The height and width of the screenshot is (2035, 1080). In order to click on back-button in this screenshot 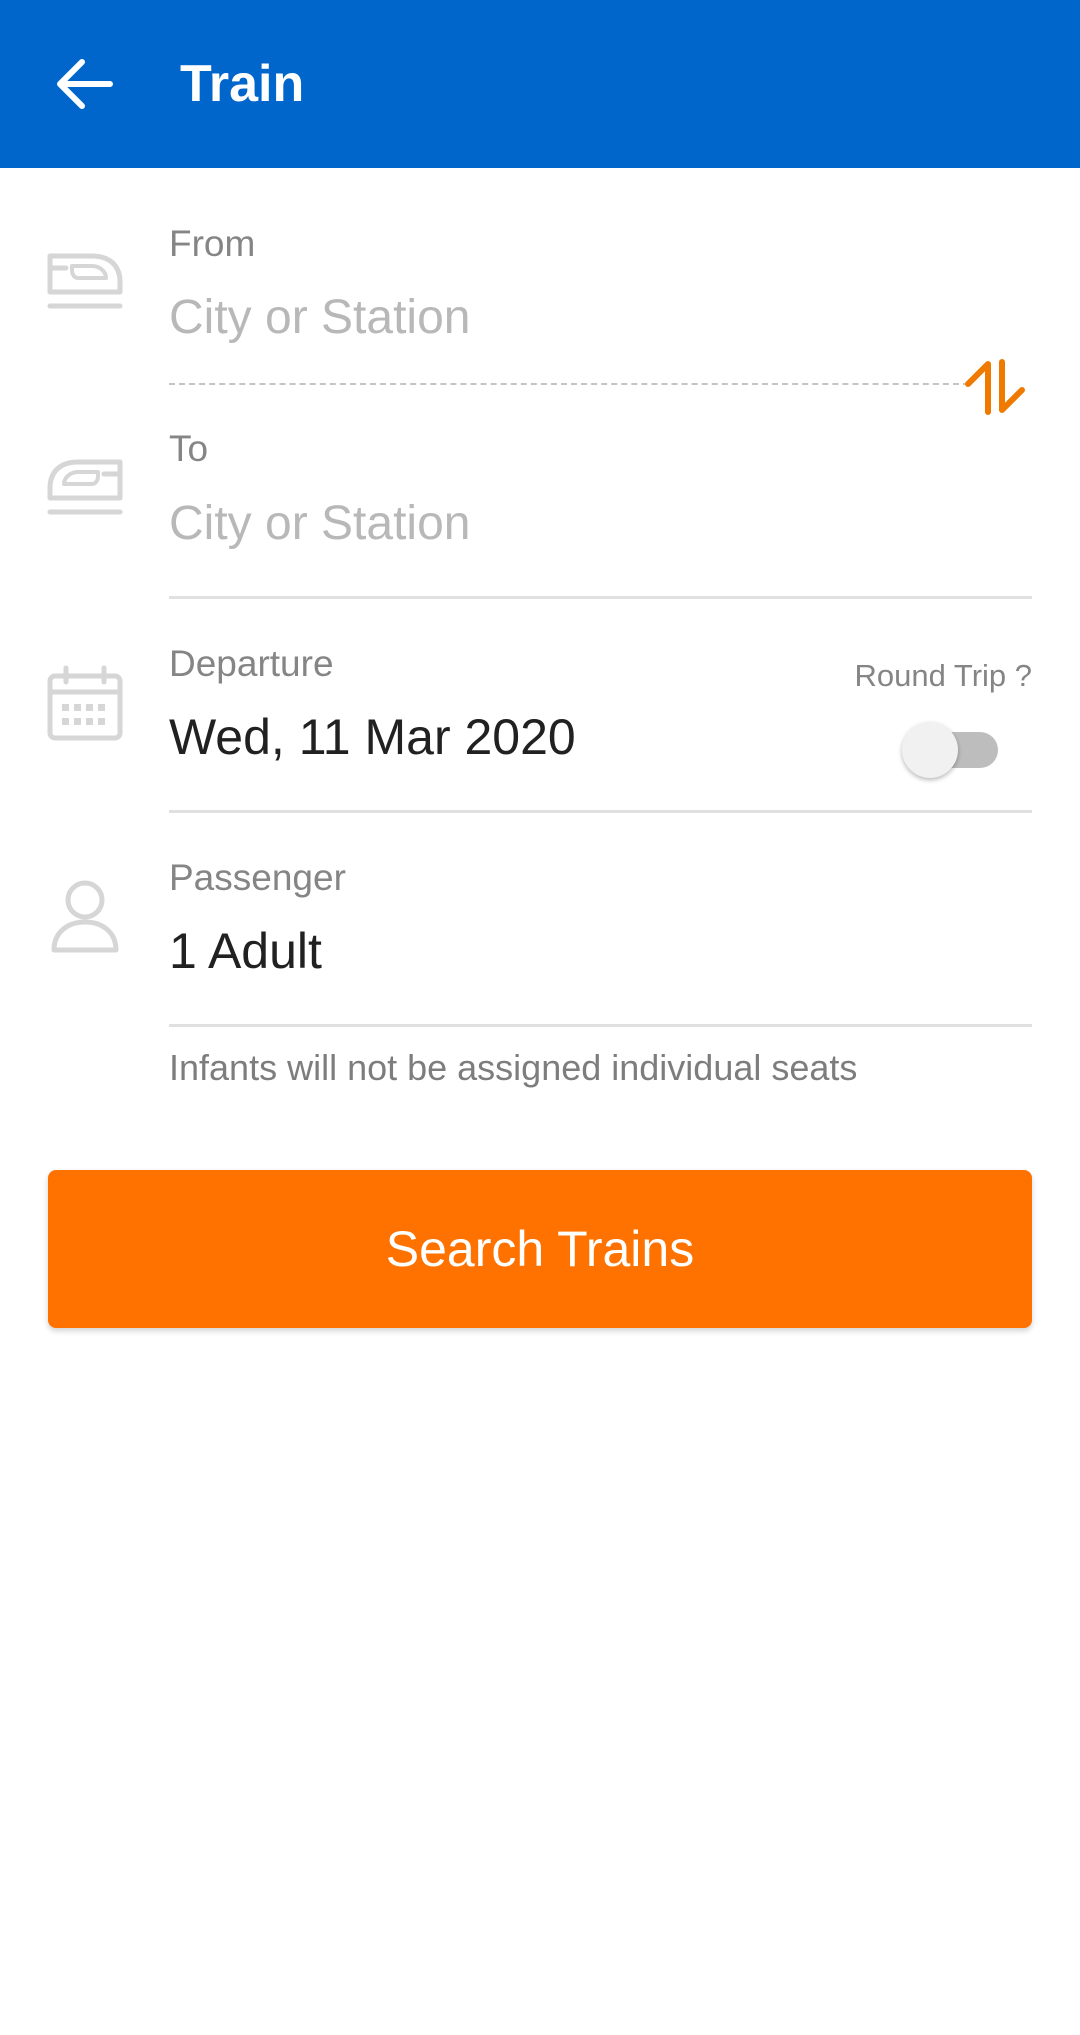, I will do `click(84, 84)`.